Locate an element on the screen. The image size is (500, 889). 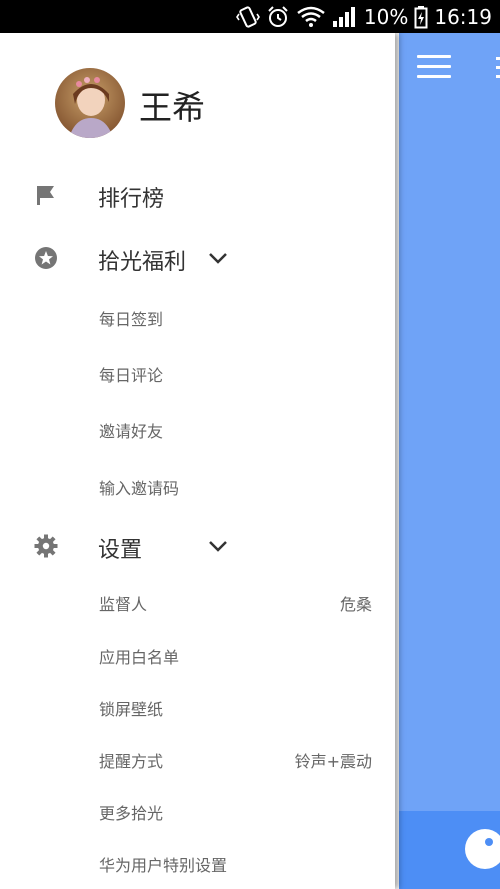
main-bottom-bar is located at coordinates (449, 850).